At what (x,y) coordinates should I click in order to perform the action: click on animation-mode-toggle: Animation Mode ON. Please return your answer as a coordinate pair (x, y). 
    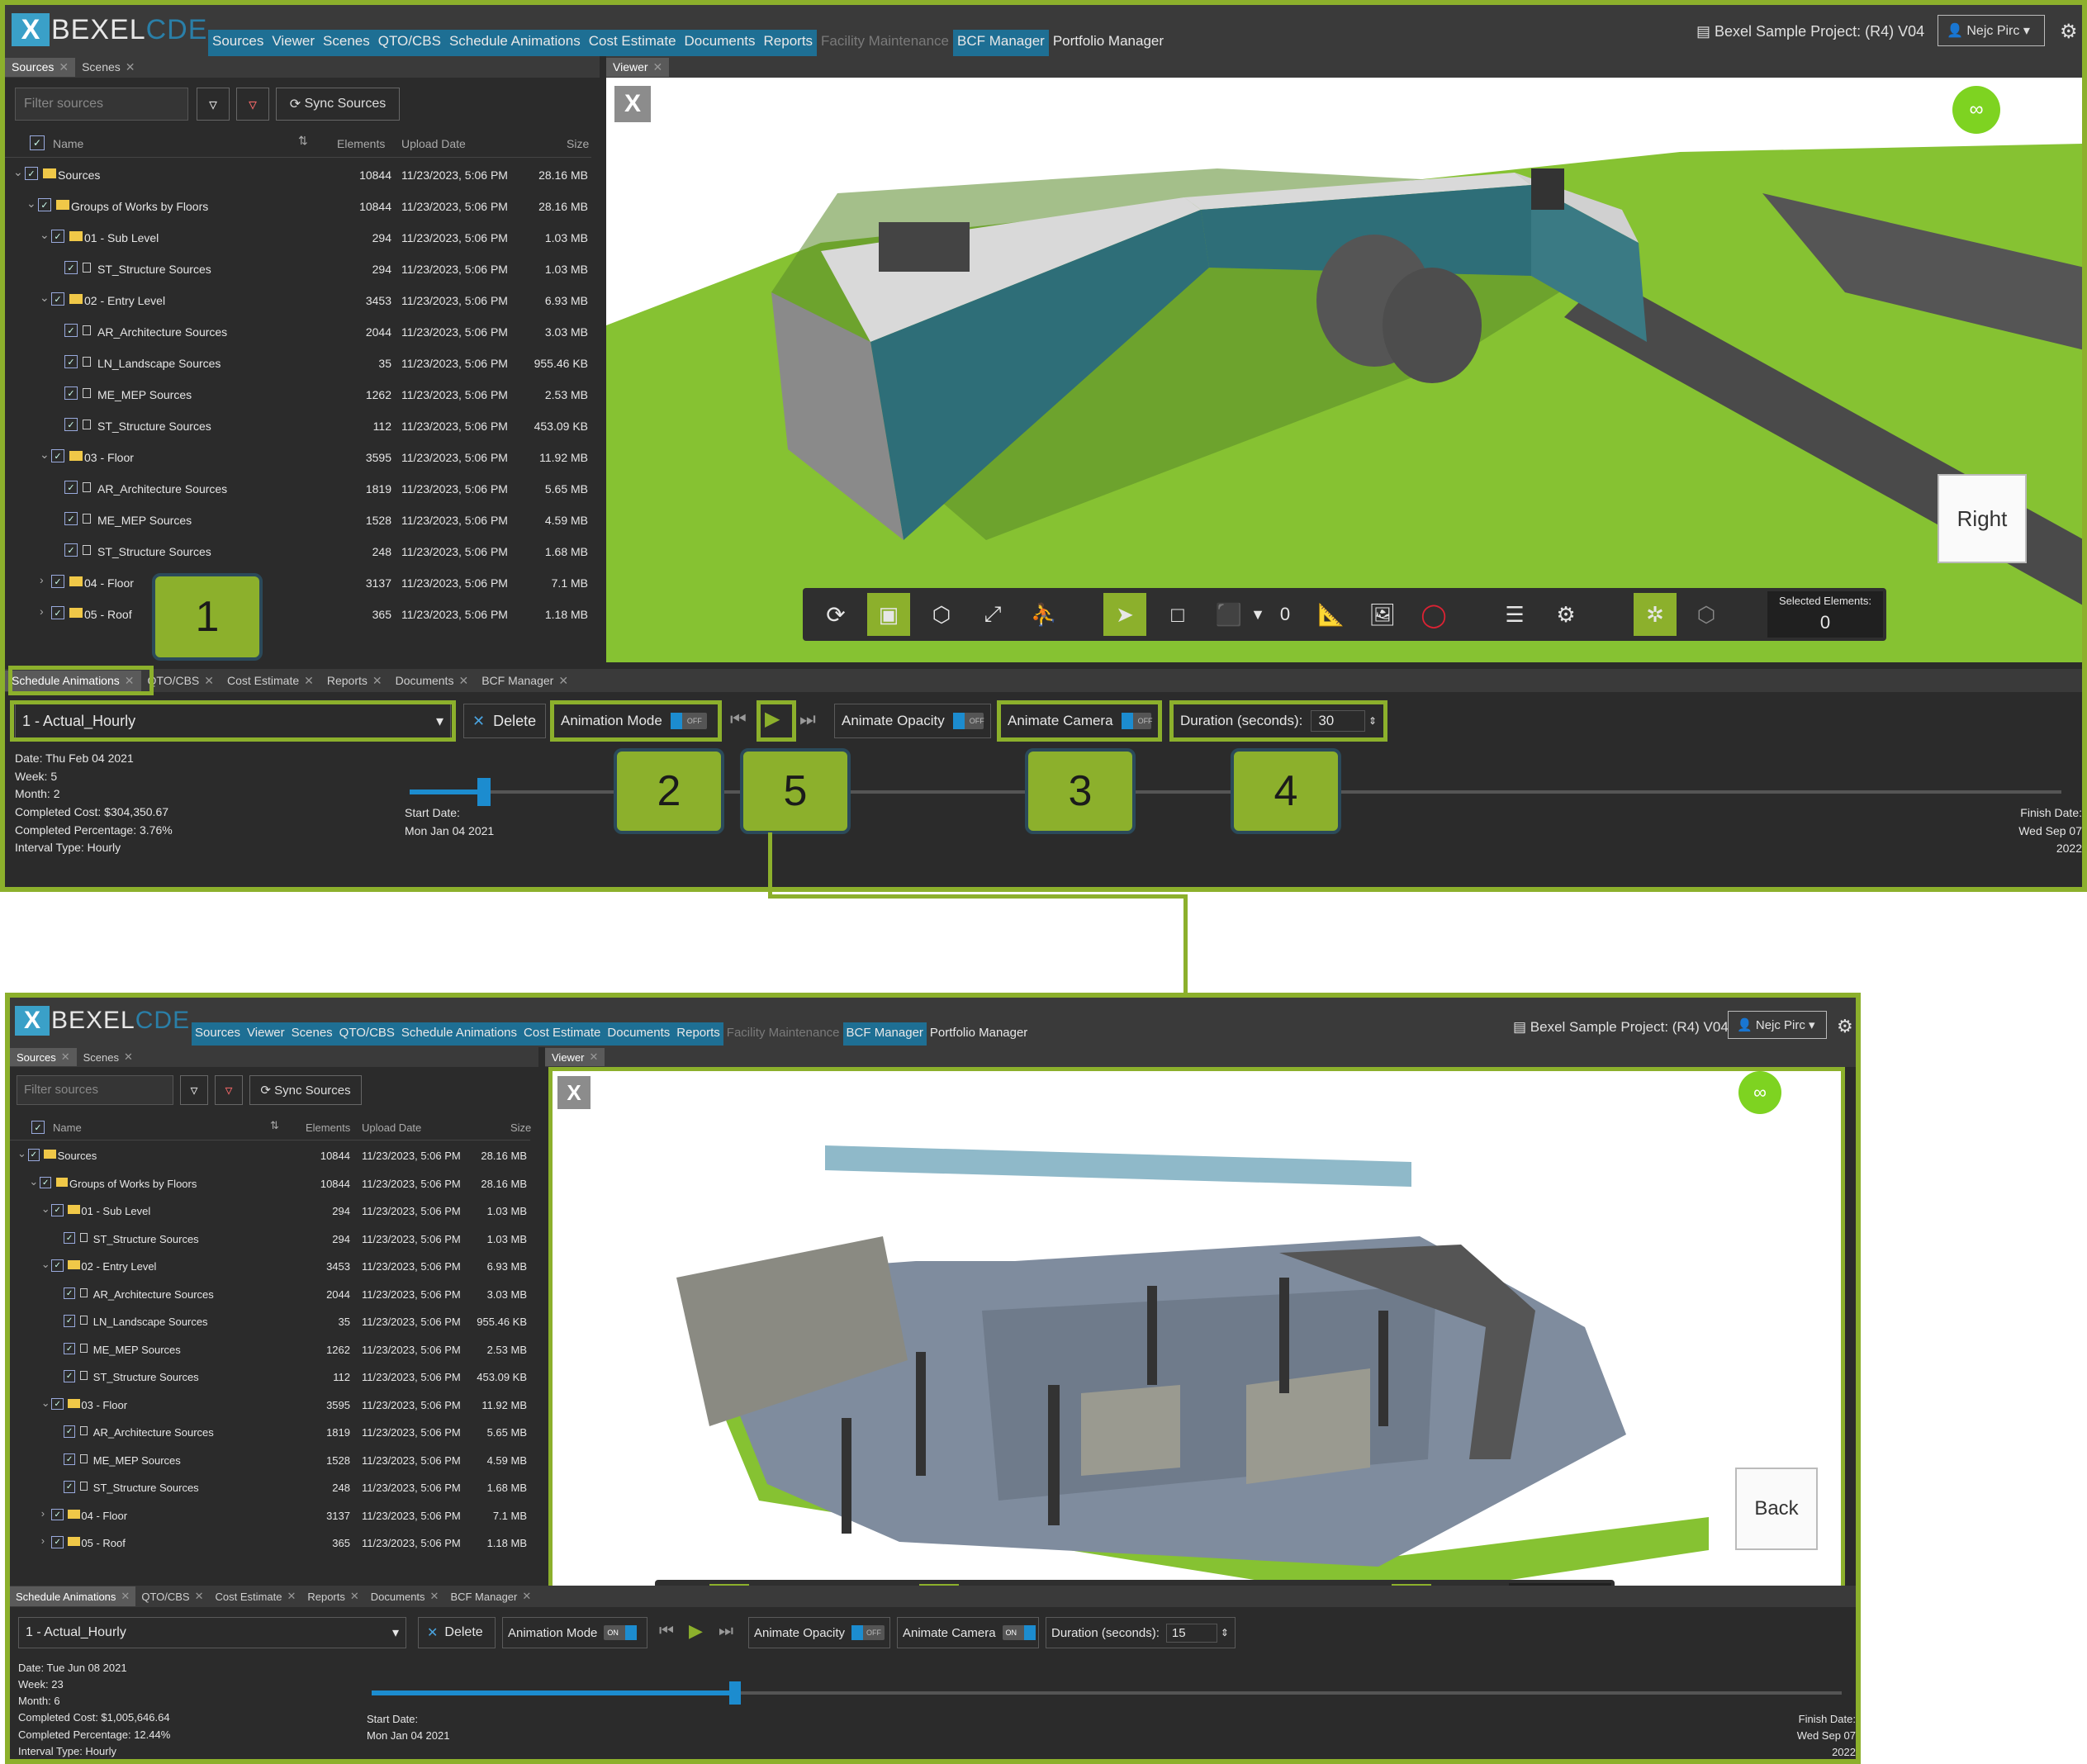
    Looking at the image, I should click on (574, 1632).